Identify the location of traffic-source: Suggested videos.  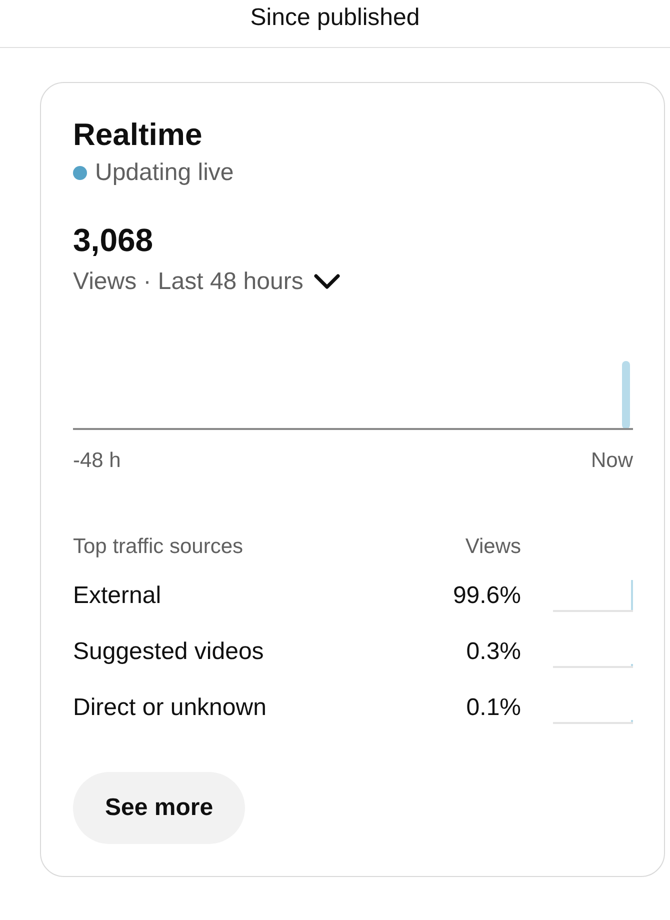
(169, 652).